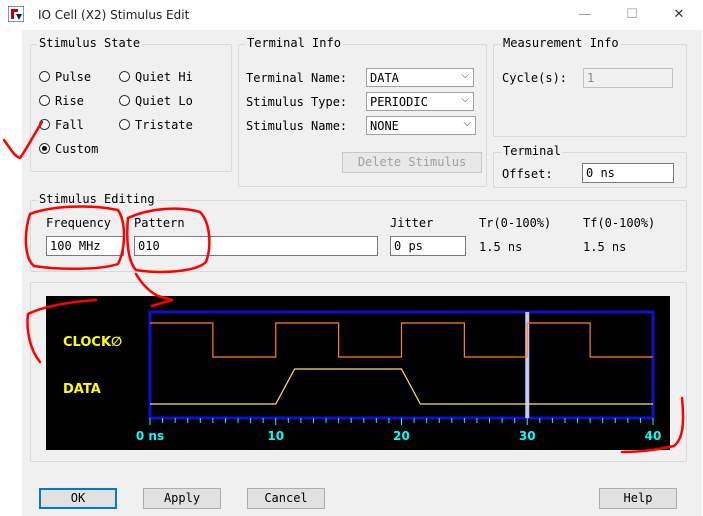 Image resolution: width=703 pixels, height=516 pixels. I want to click on clock-waveform, so click(401, 340).